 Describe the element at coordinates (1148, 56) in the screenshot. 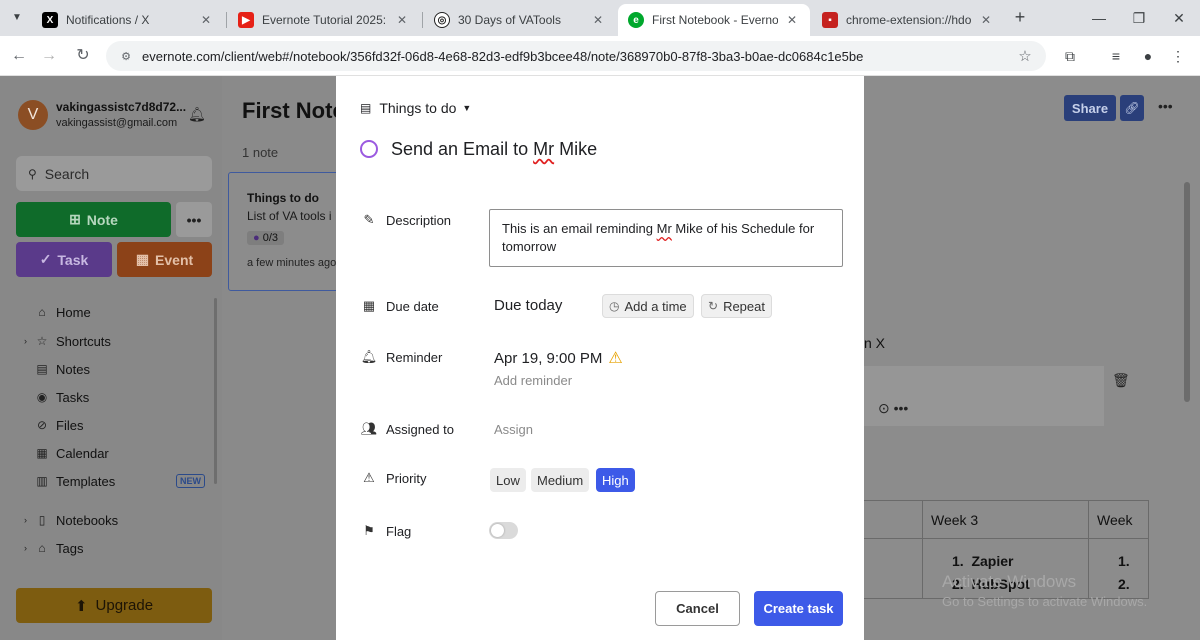

I see `profile-icon: ●` at that location.